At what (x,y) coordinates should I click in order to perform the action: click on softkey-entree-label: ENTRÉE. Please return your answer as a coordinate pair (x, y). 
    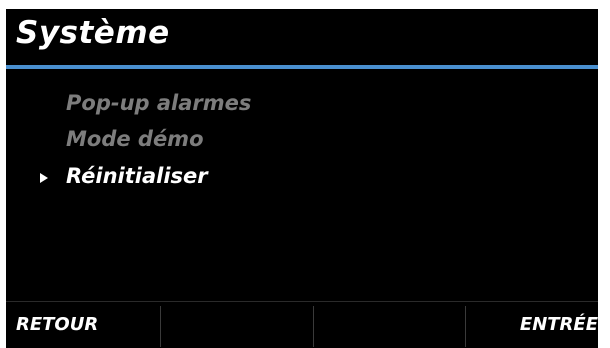
    Looking at the image, I should click on (558, 324).